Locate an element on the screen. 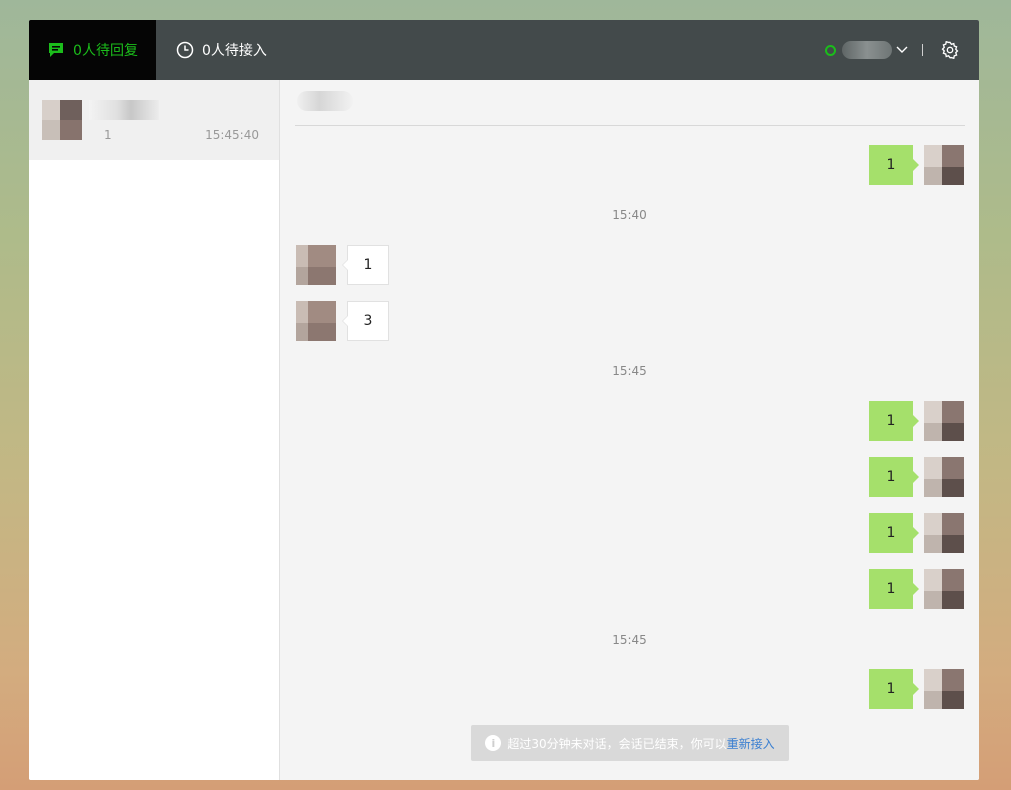  timestamp: 15:40 is located at coordinates (629, 215).